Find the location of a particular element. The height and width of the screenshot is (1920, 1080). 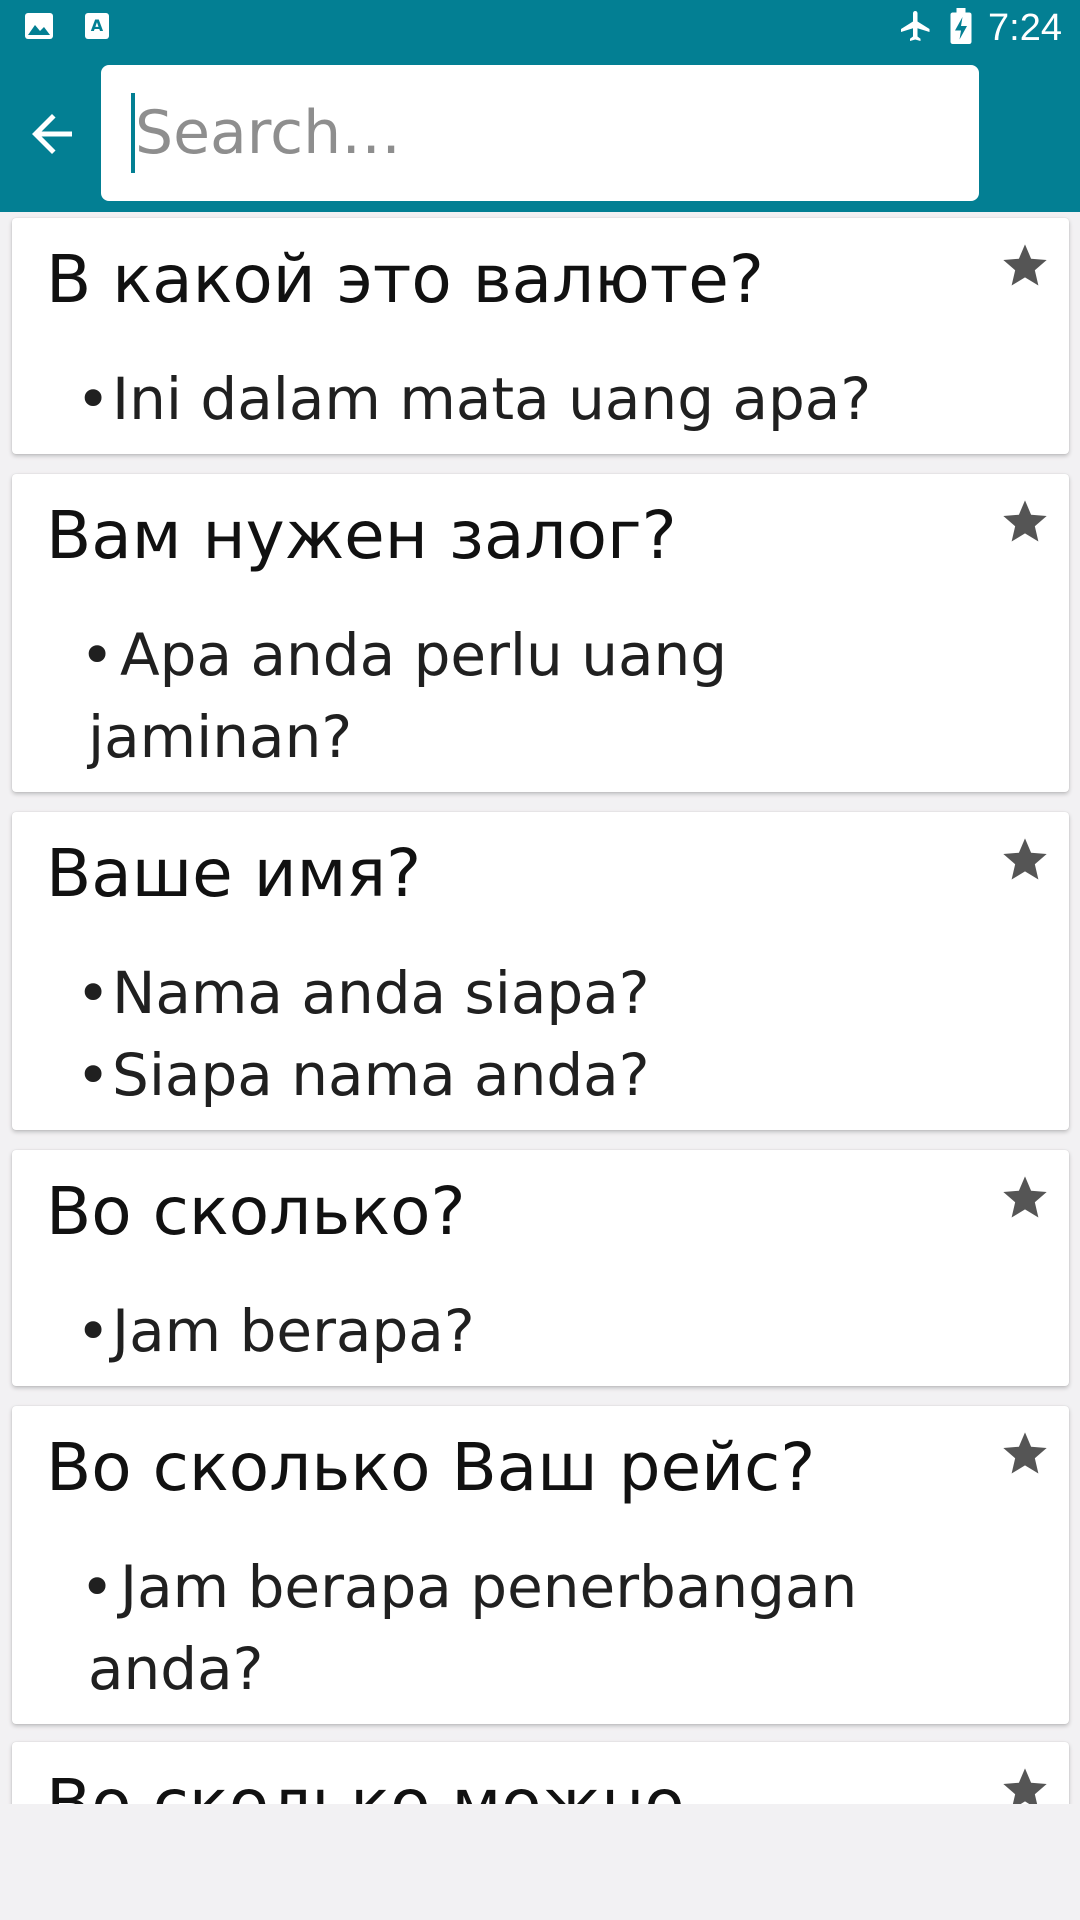

translation-text: Nama anda siapa? is located at coordinates (381, 993).